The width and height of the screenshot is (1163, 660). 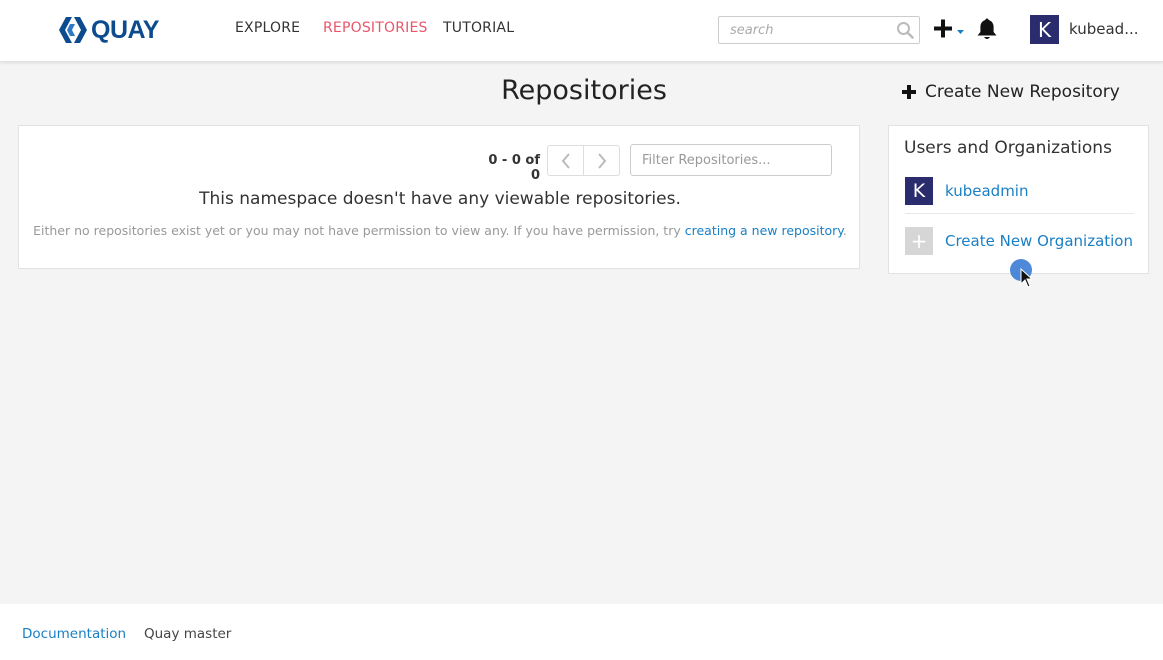 What do you see at coordinates (844, 230) in the screenshot?
I see `empty-state-period: .` at bounding box center [844, 230].